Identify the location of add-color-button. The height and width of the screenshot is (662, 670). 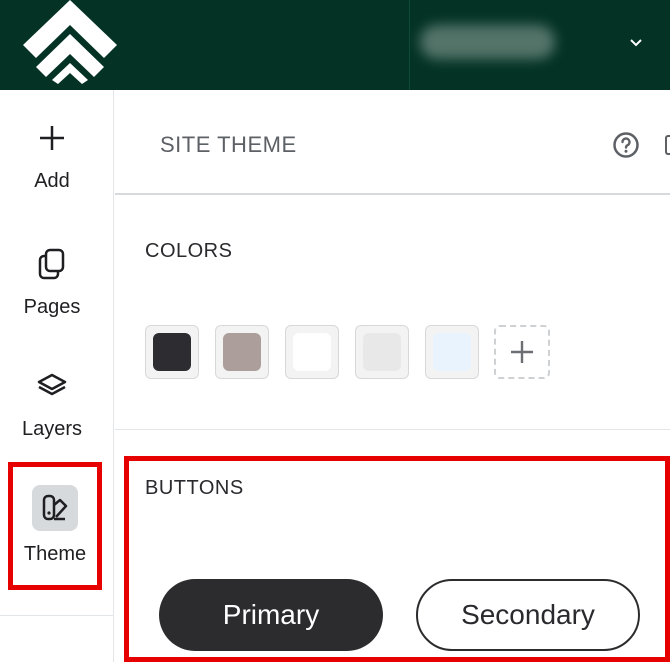
(522, 352).